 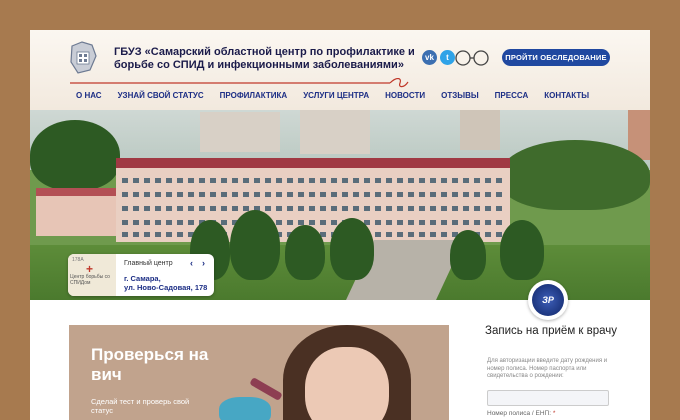 I want to click on nav-item-news: НОВОСТИ, so click(x=405, y=95).